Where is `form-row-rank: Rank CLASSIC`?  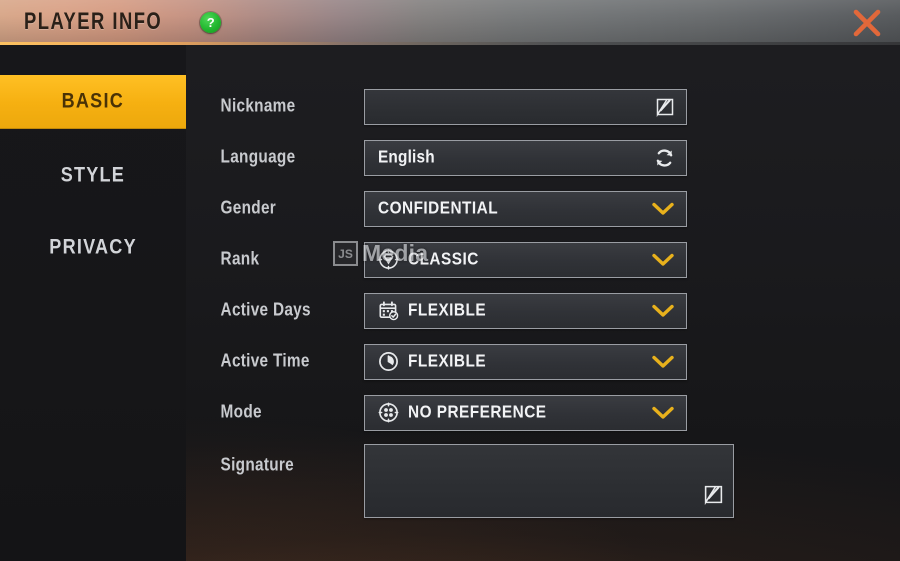 form-row-rank: Rank CLASSIC is located at coordinates (543, 259).